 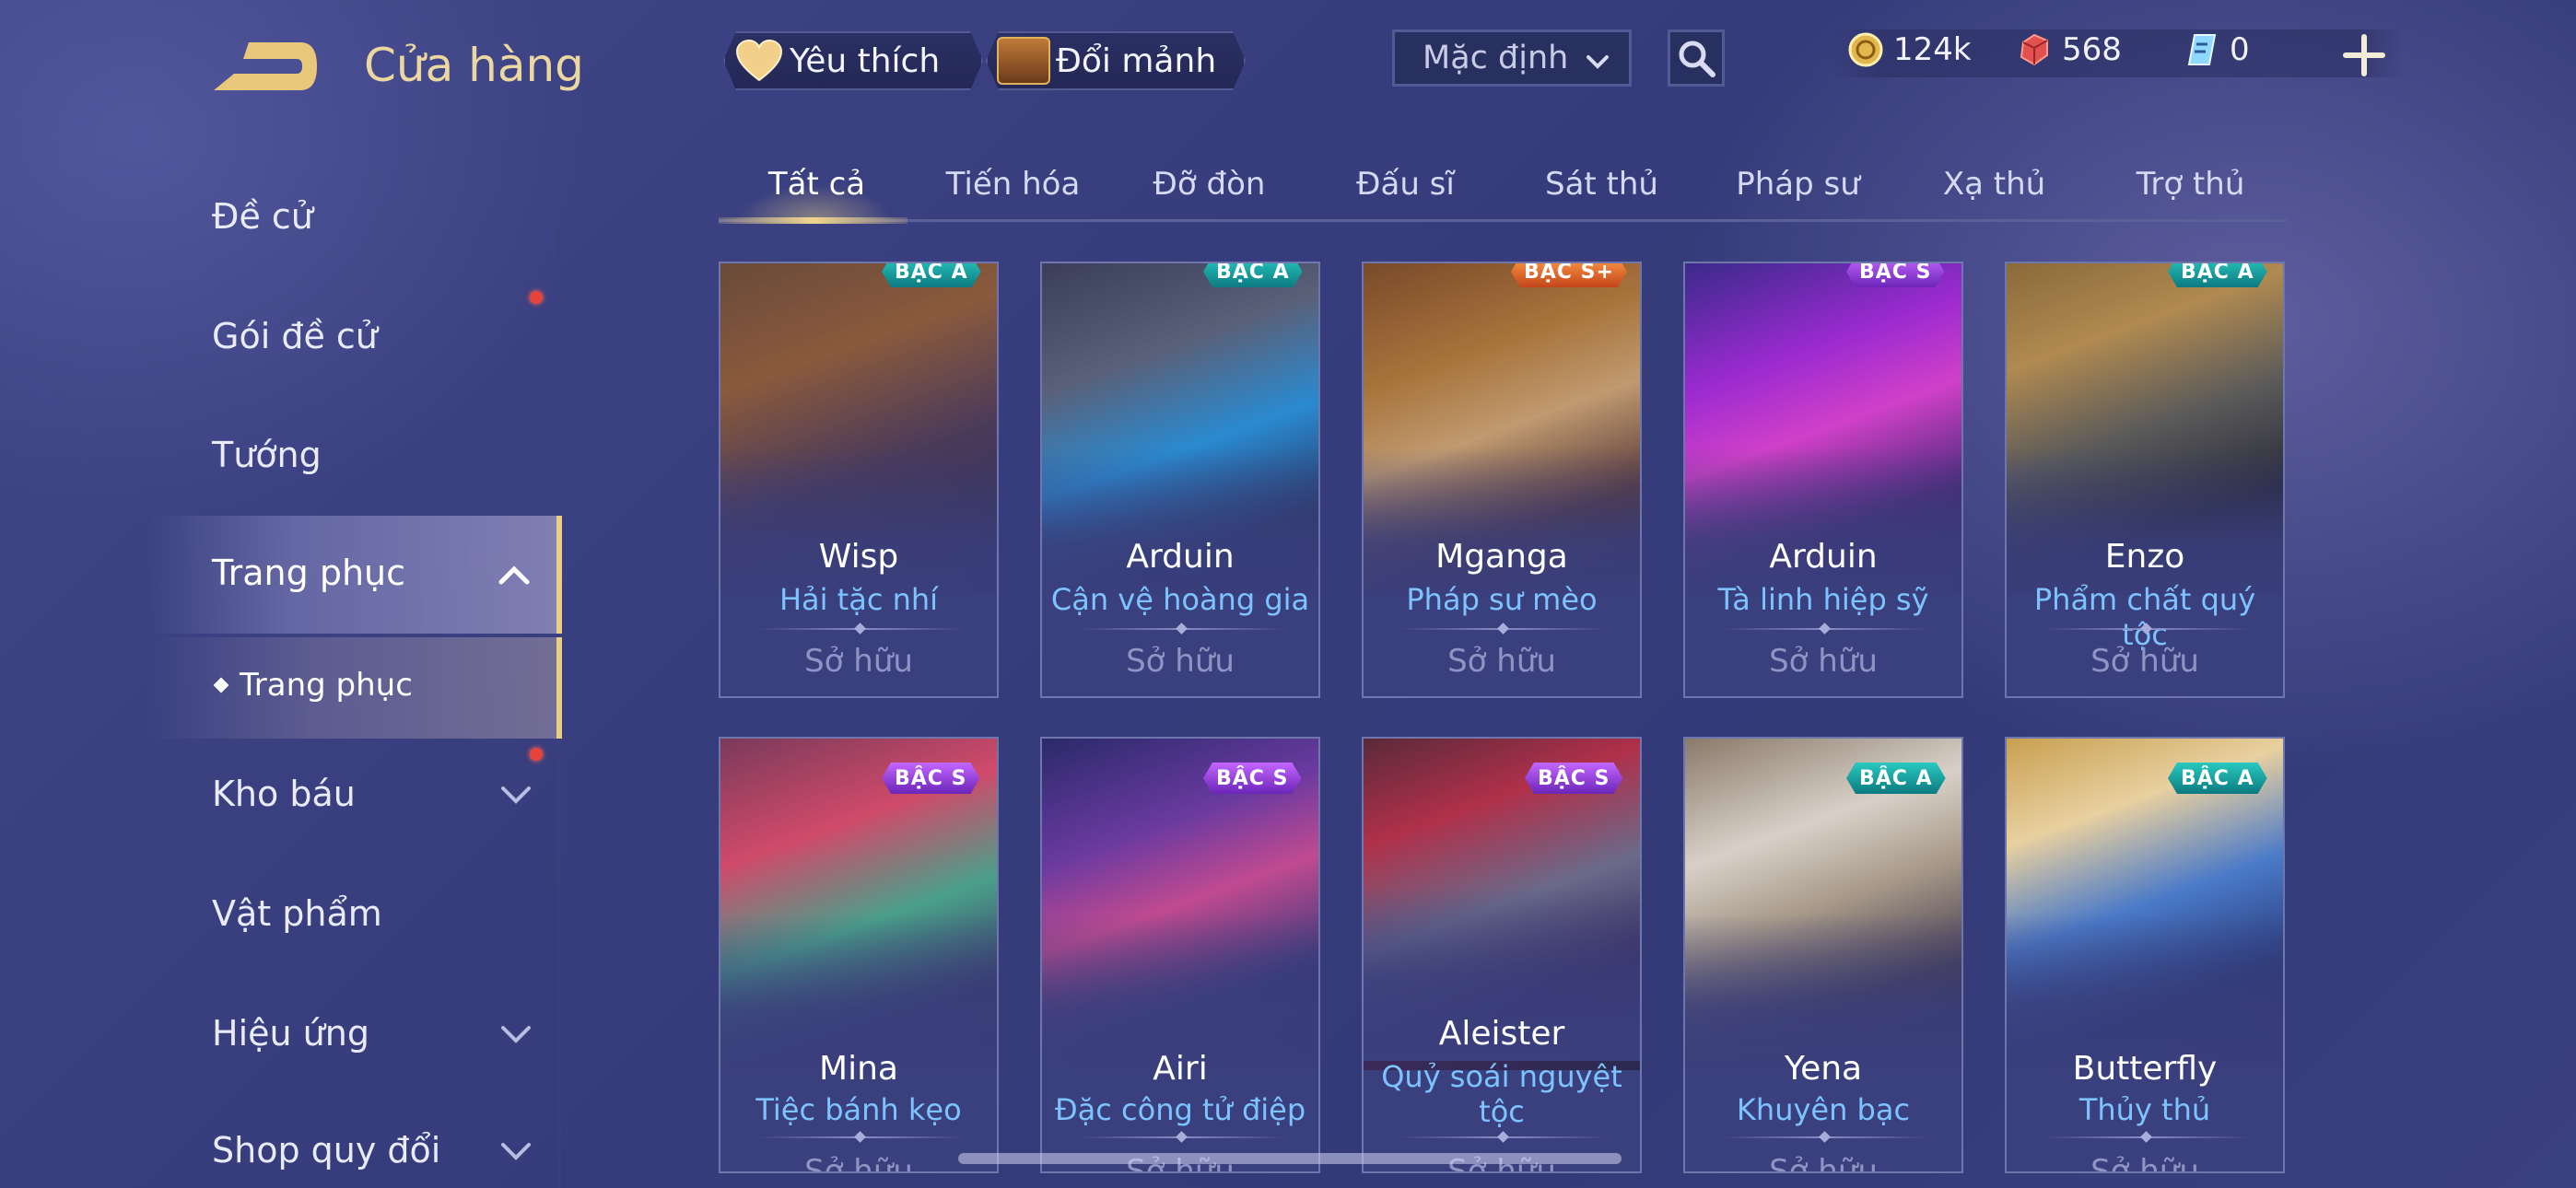 I want to click on hero-name: Enzo, so click(x=2144, y=557).